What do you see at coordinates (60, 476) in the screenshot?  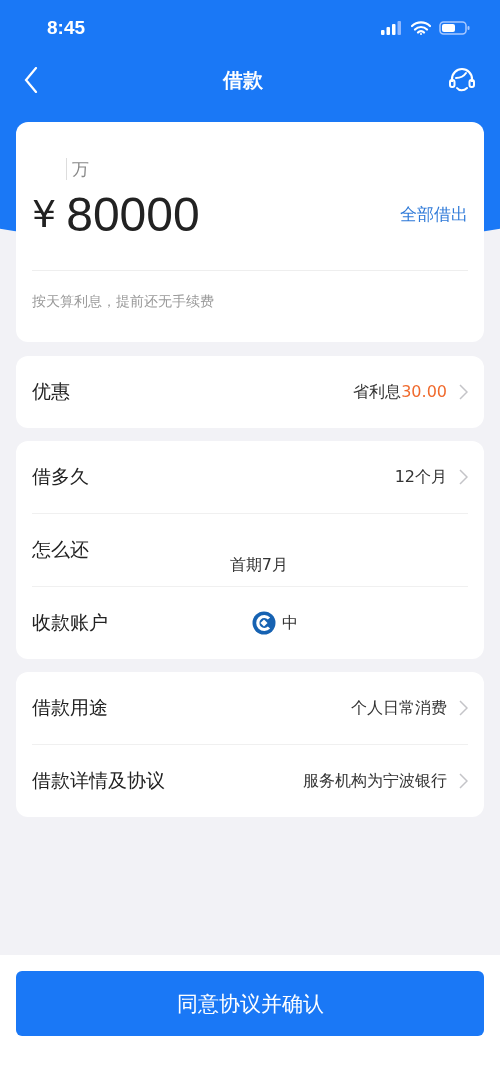 I see `row-label: 借多久` at bounding box center [60, 476].